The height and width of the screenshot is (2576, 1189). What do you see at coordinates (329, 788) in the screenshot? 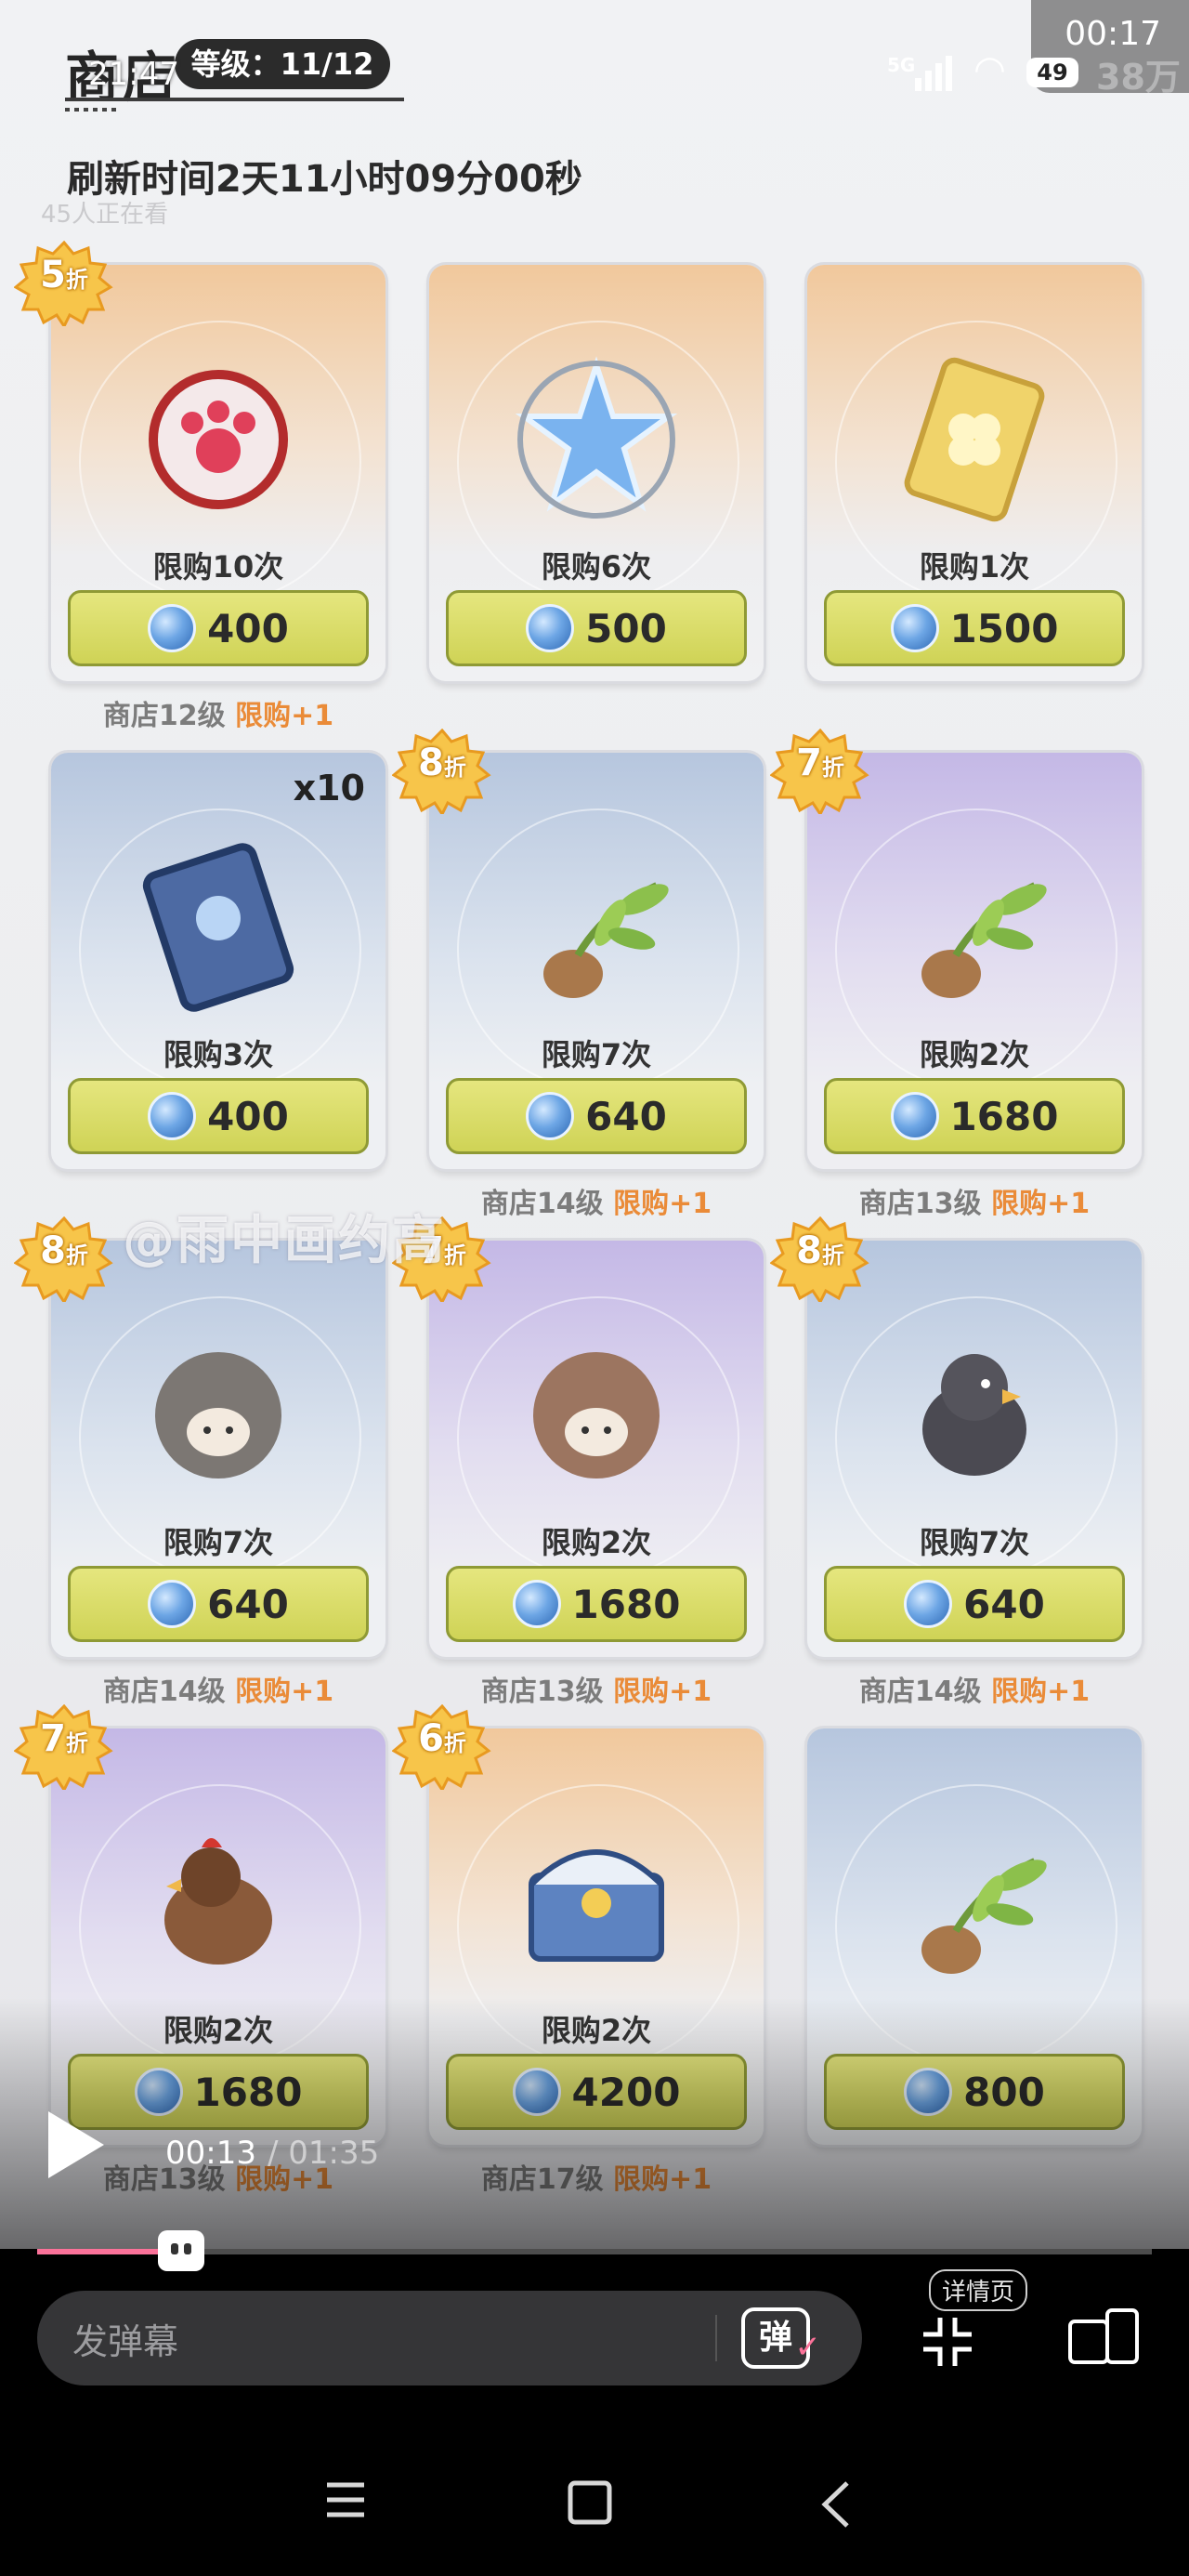
I see `item-quantity: x10` at bounding box center [329, 788].